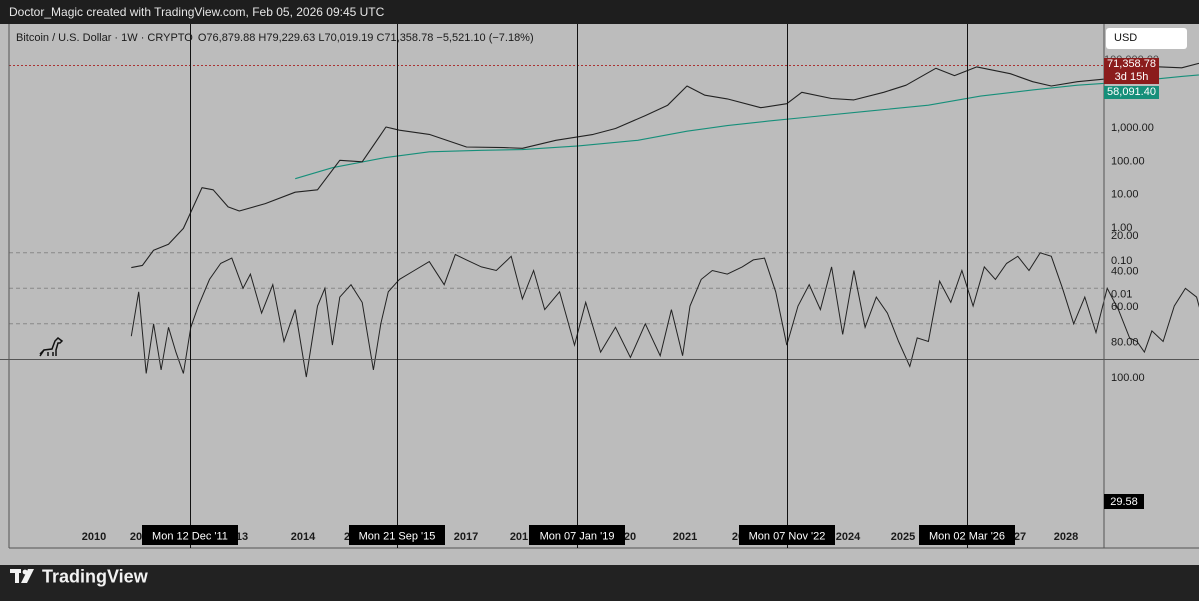 This screenshot has width=1199, height=601. I want to click on tradingview-logo: TradingView, so click(79, 575).